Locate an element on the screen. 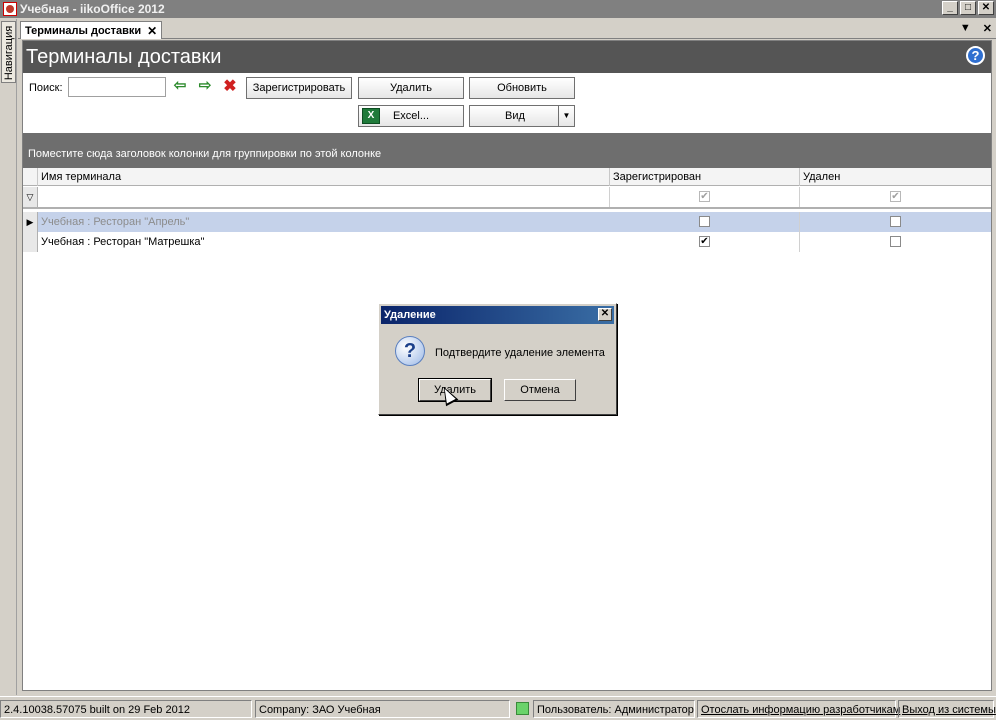 The image size is (996, 720). status-version: 2.4.10038.57075 built on 29 Feb 2012 is located at coordinates (126, 709).